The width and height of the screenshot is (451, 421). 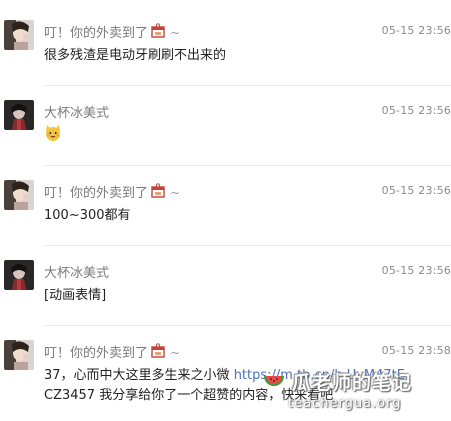 I want to click on message-sticker, so click(x=243, y=136).